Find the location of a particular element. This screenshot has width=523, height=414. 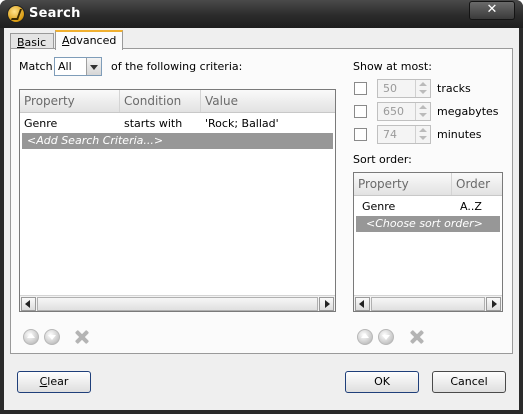

app-icon is located at coordinates (16, 14).